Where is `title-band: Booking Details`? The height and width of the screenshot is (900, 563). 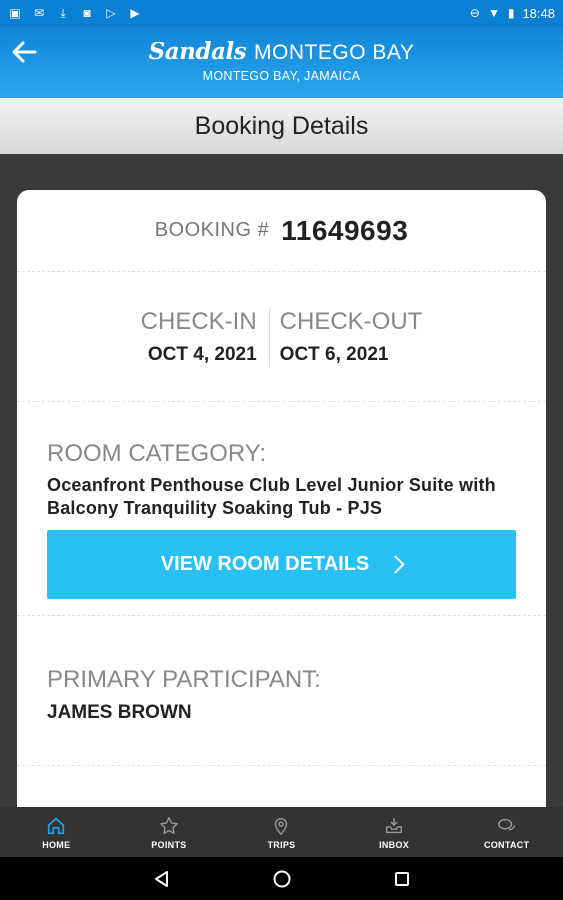 title-band: Booking Details is located at coordinates (281, 126).